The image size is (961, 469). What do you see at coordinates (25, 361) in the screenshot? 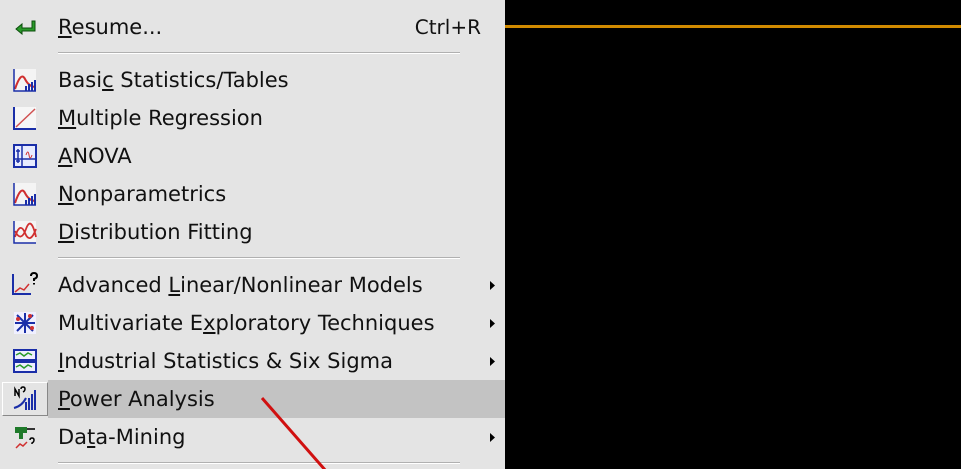
I see `control-chart-icon` at bounding box center [25, 361].